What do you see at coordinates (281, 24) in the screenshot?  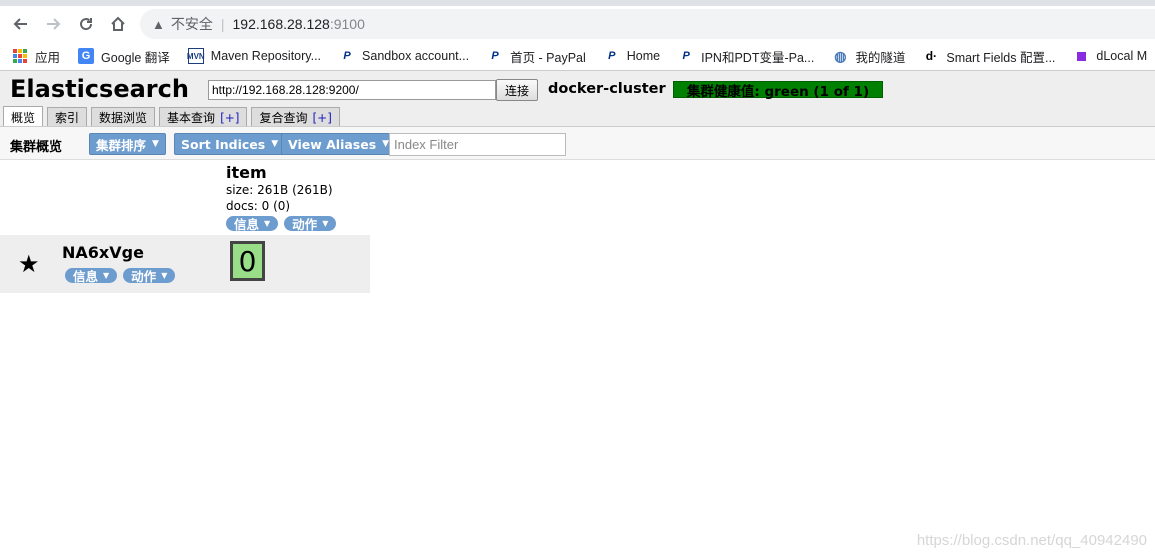 I see `url-host: 192.168.28.128` at bounding box center [281, 24].